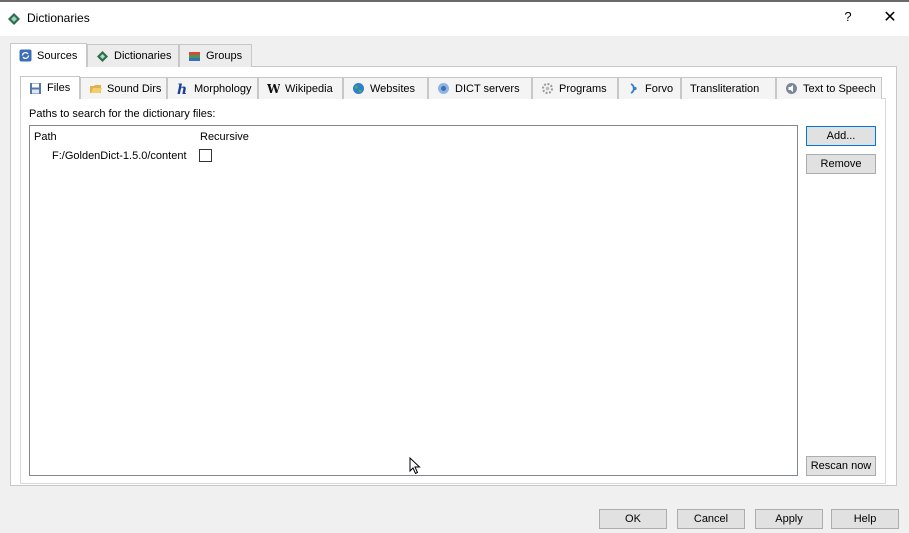  What do you see at coordinates (415, 466) in the screenshot?
I see `mouse-cursor-icon` at bounding box center [415, 466].